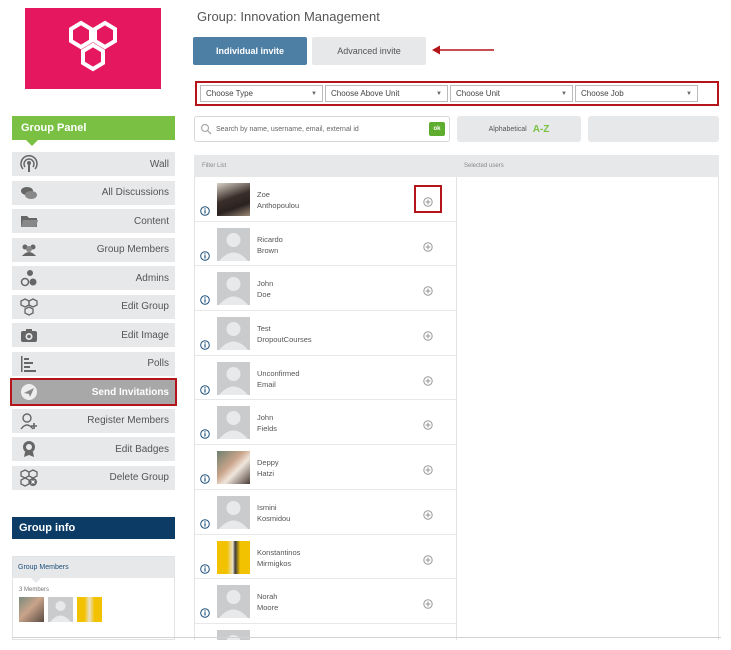 The width and height of the screenshot is (731, 650). I want to click on edit-group-icon, so click(29, 307).